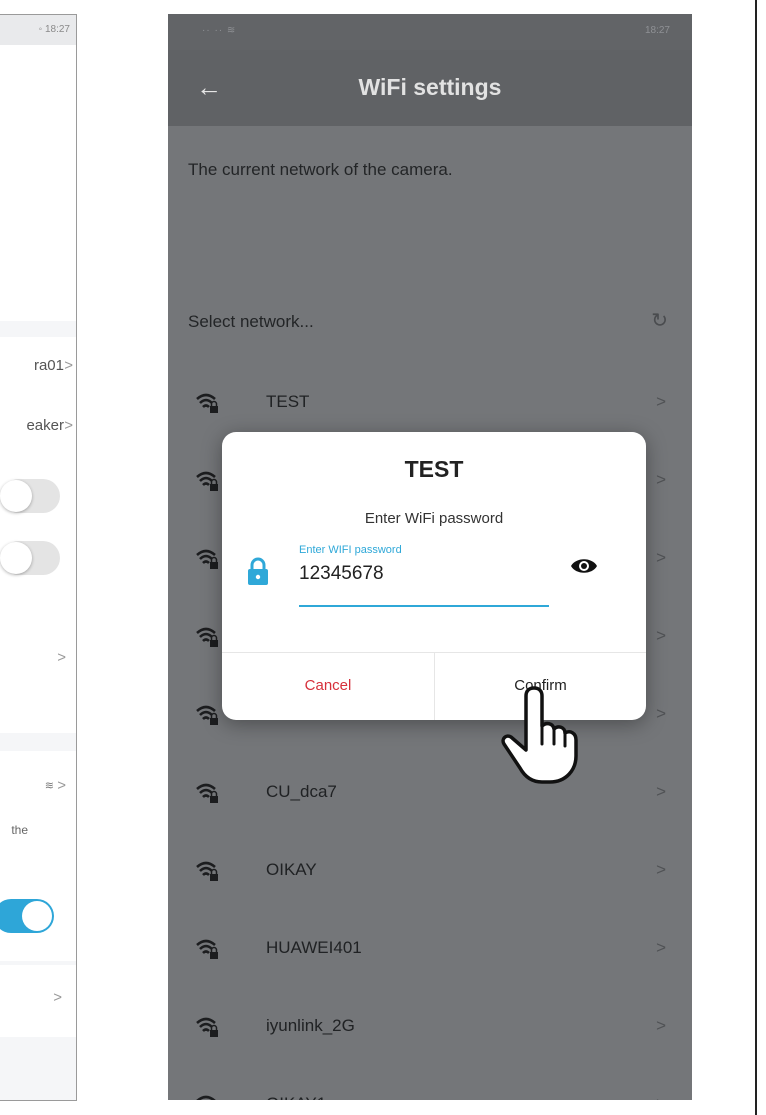  Describe the element at coordinates (424, 574) in the screenshot. I see `password-input` at that location.